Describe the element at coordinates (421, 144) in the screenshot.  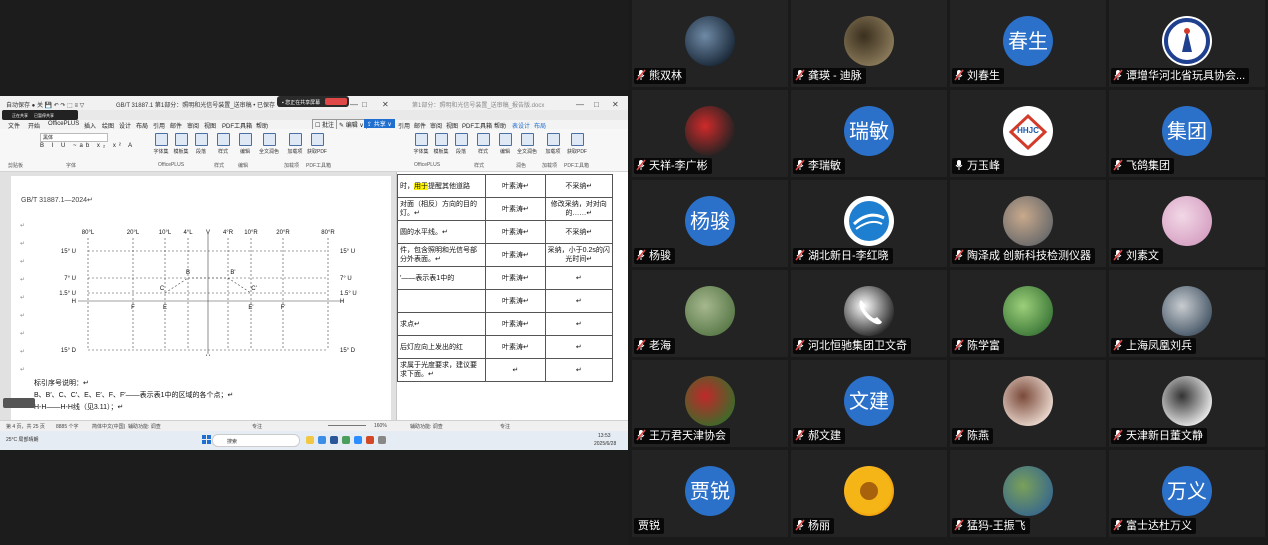
I see `ribbon-font-set-right: 字体集` at that location.